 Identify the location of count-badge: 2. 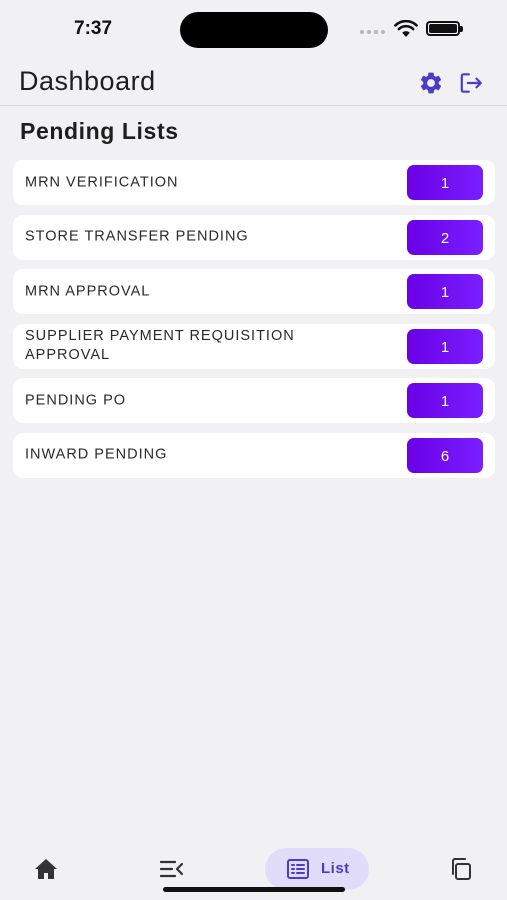
(445, 237).